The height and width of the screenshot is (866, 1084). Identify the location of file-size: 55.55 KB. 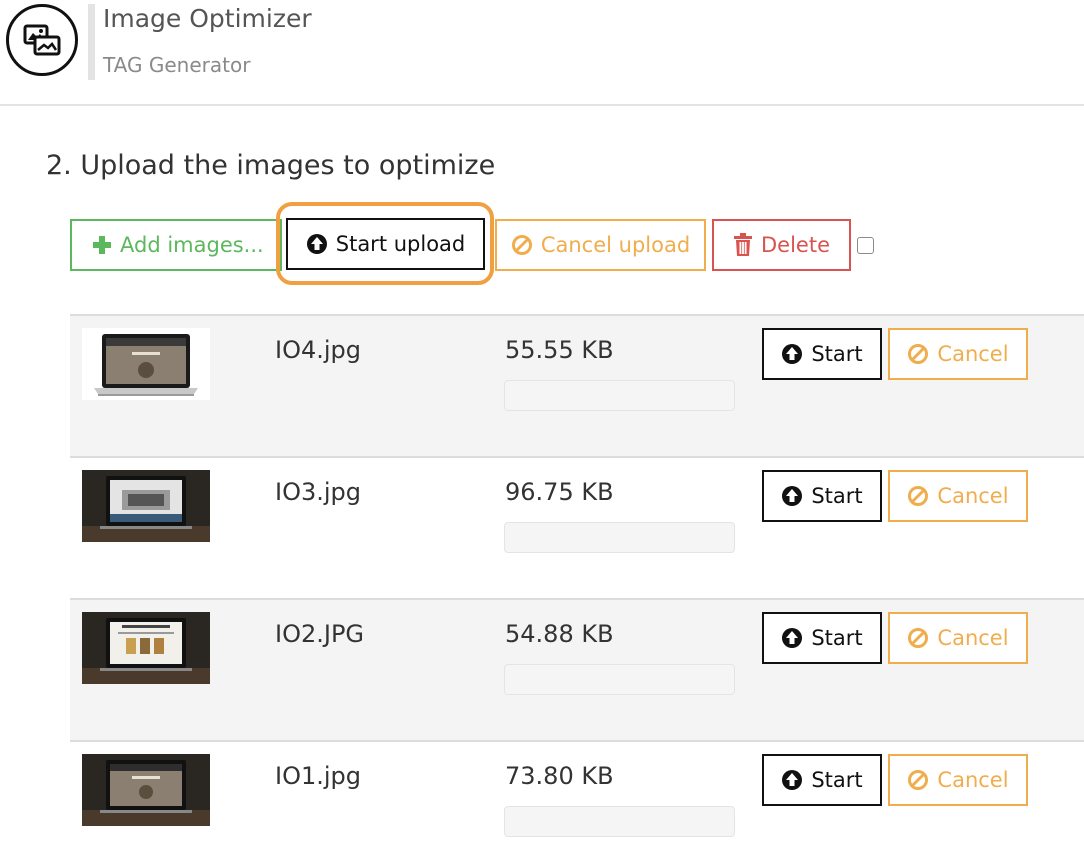
(559, 350).